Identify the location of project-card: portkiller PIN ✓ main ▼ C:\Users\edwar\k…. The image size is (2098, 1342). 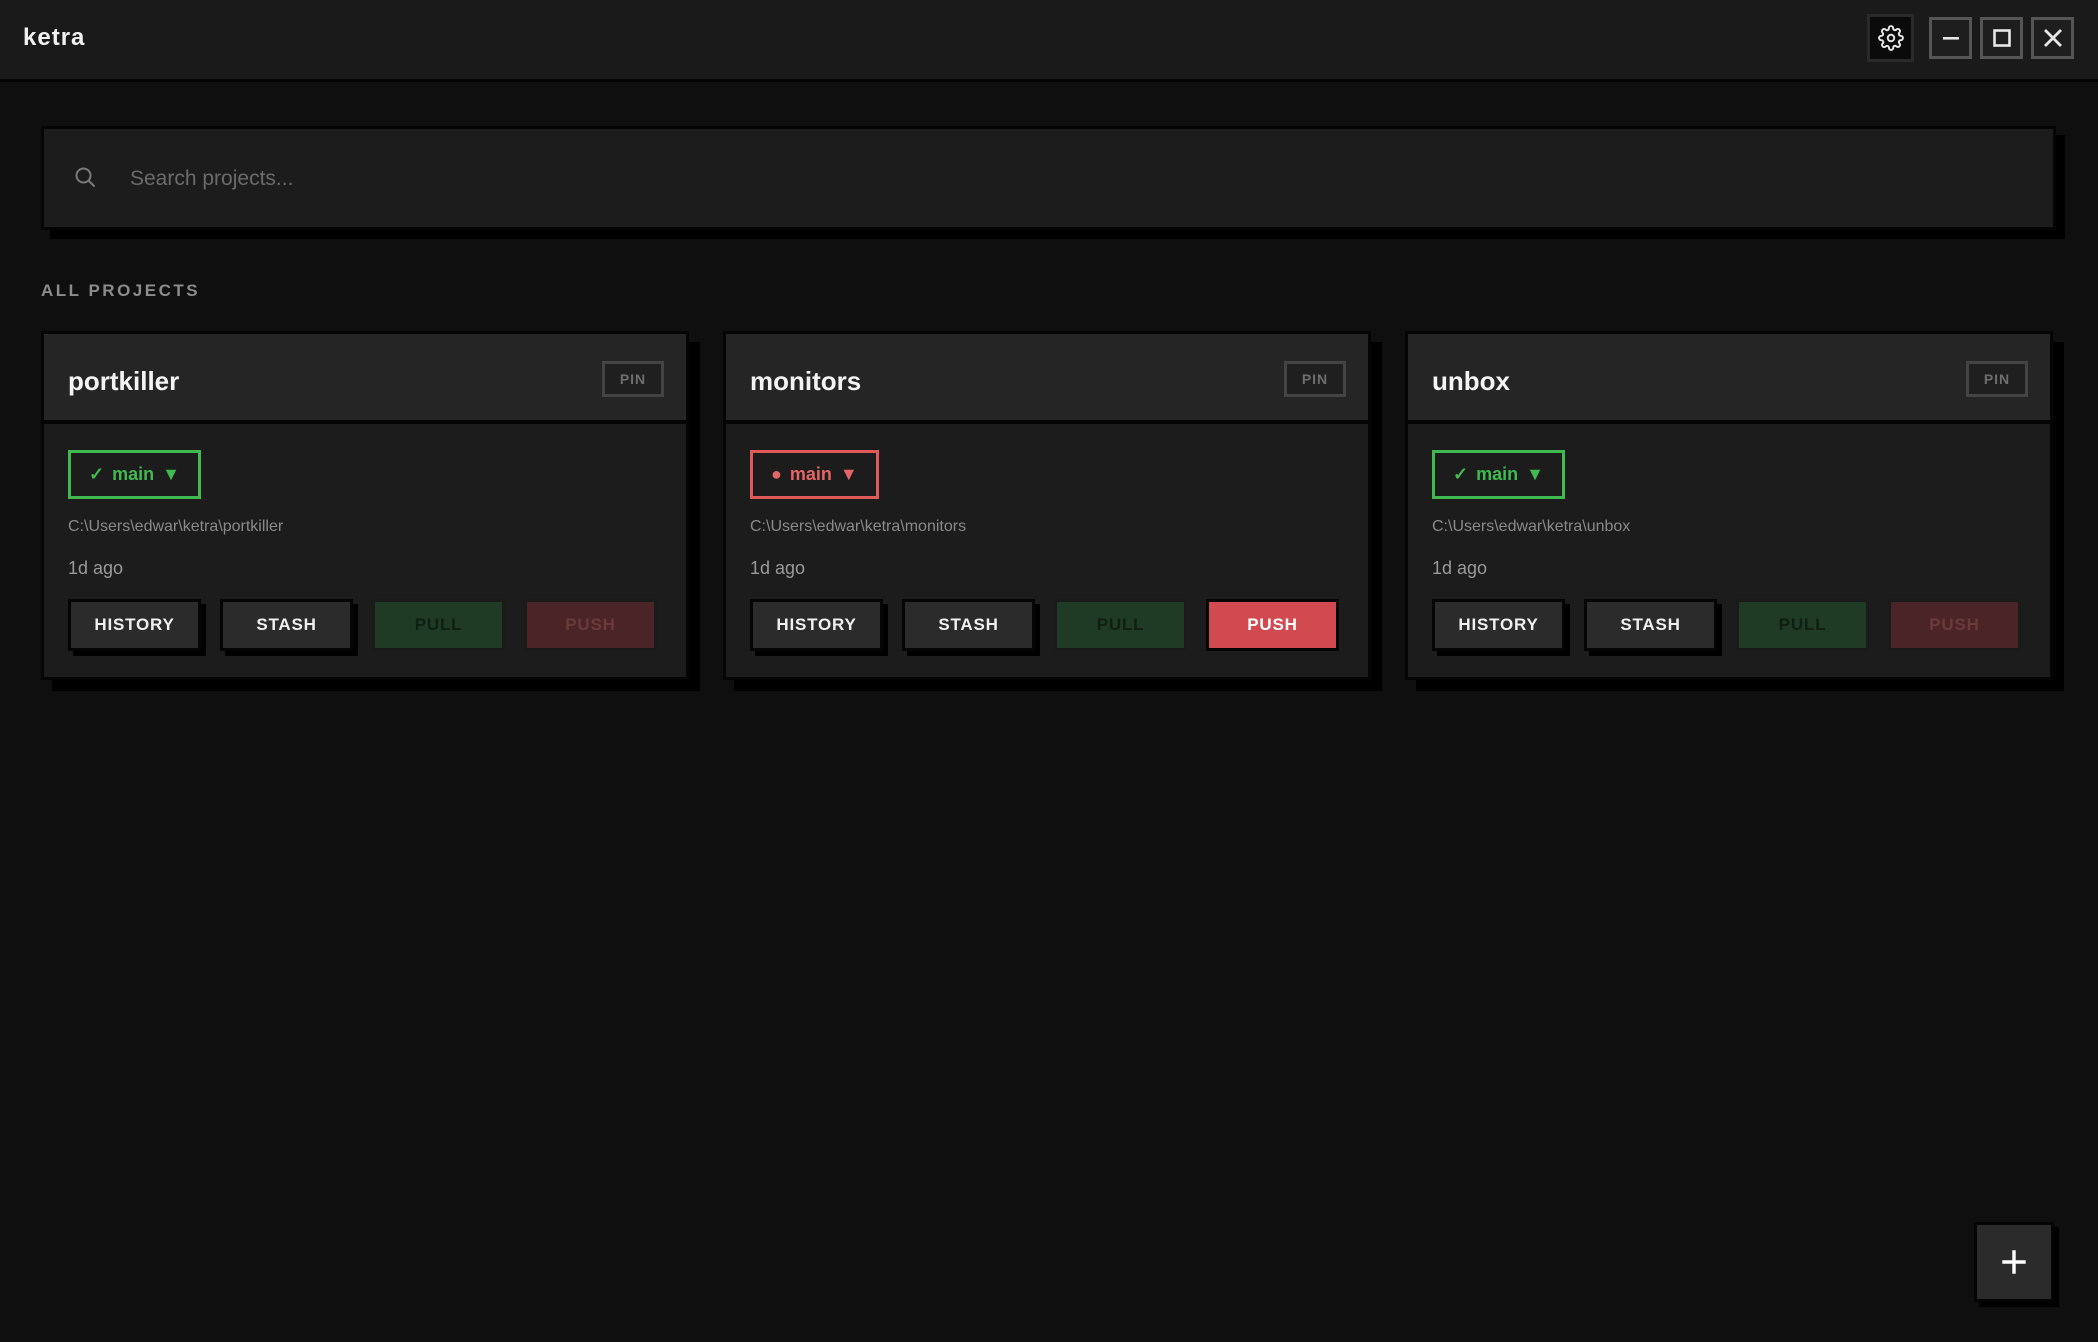
(365, 505).